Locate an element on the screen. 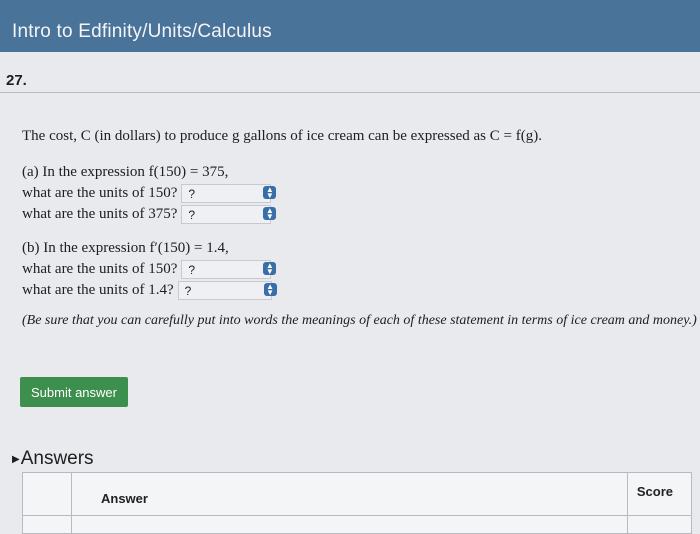  answer-column-header: Answer is located at coordinates (124, 498).